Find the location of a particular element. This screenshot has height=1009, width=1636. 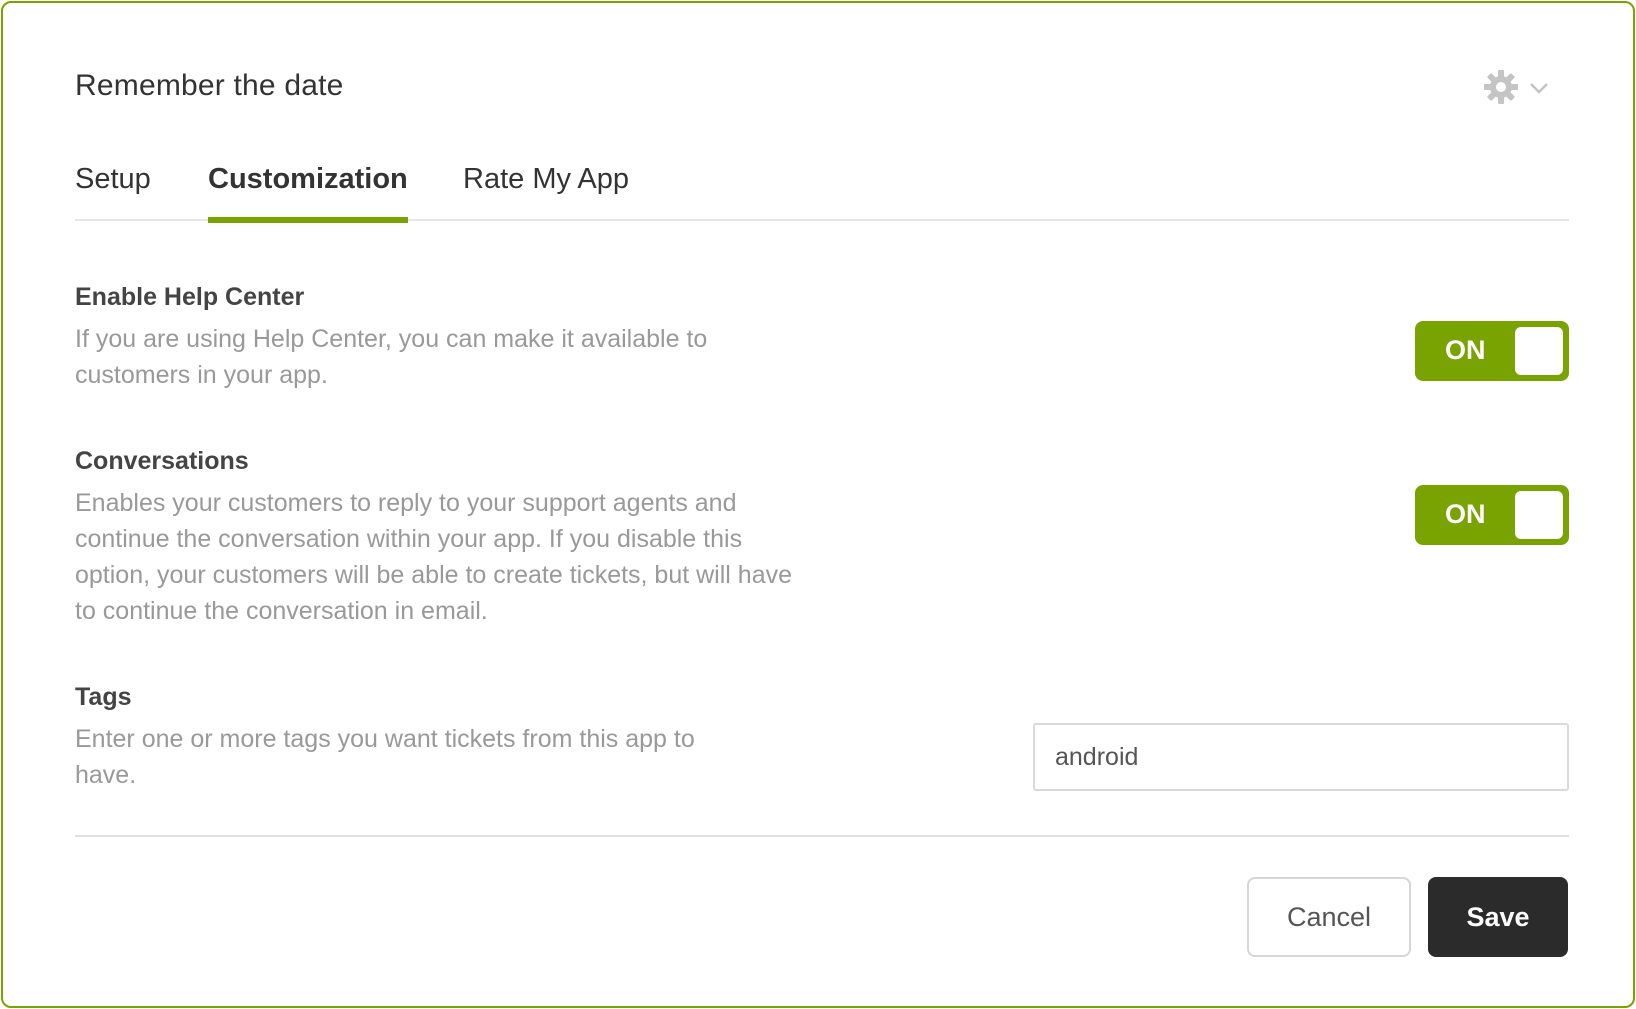

gear-icon is located at coordinates (1501, 89).